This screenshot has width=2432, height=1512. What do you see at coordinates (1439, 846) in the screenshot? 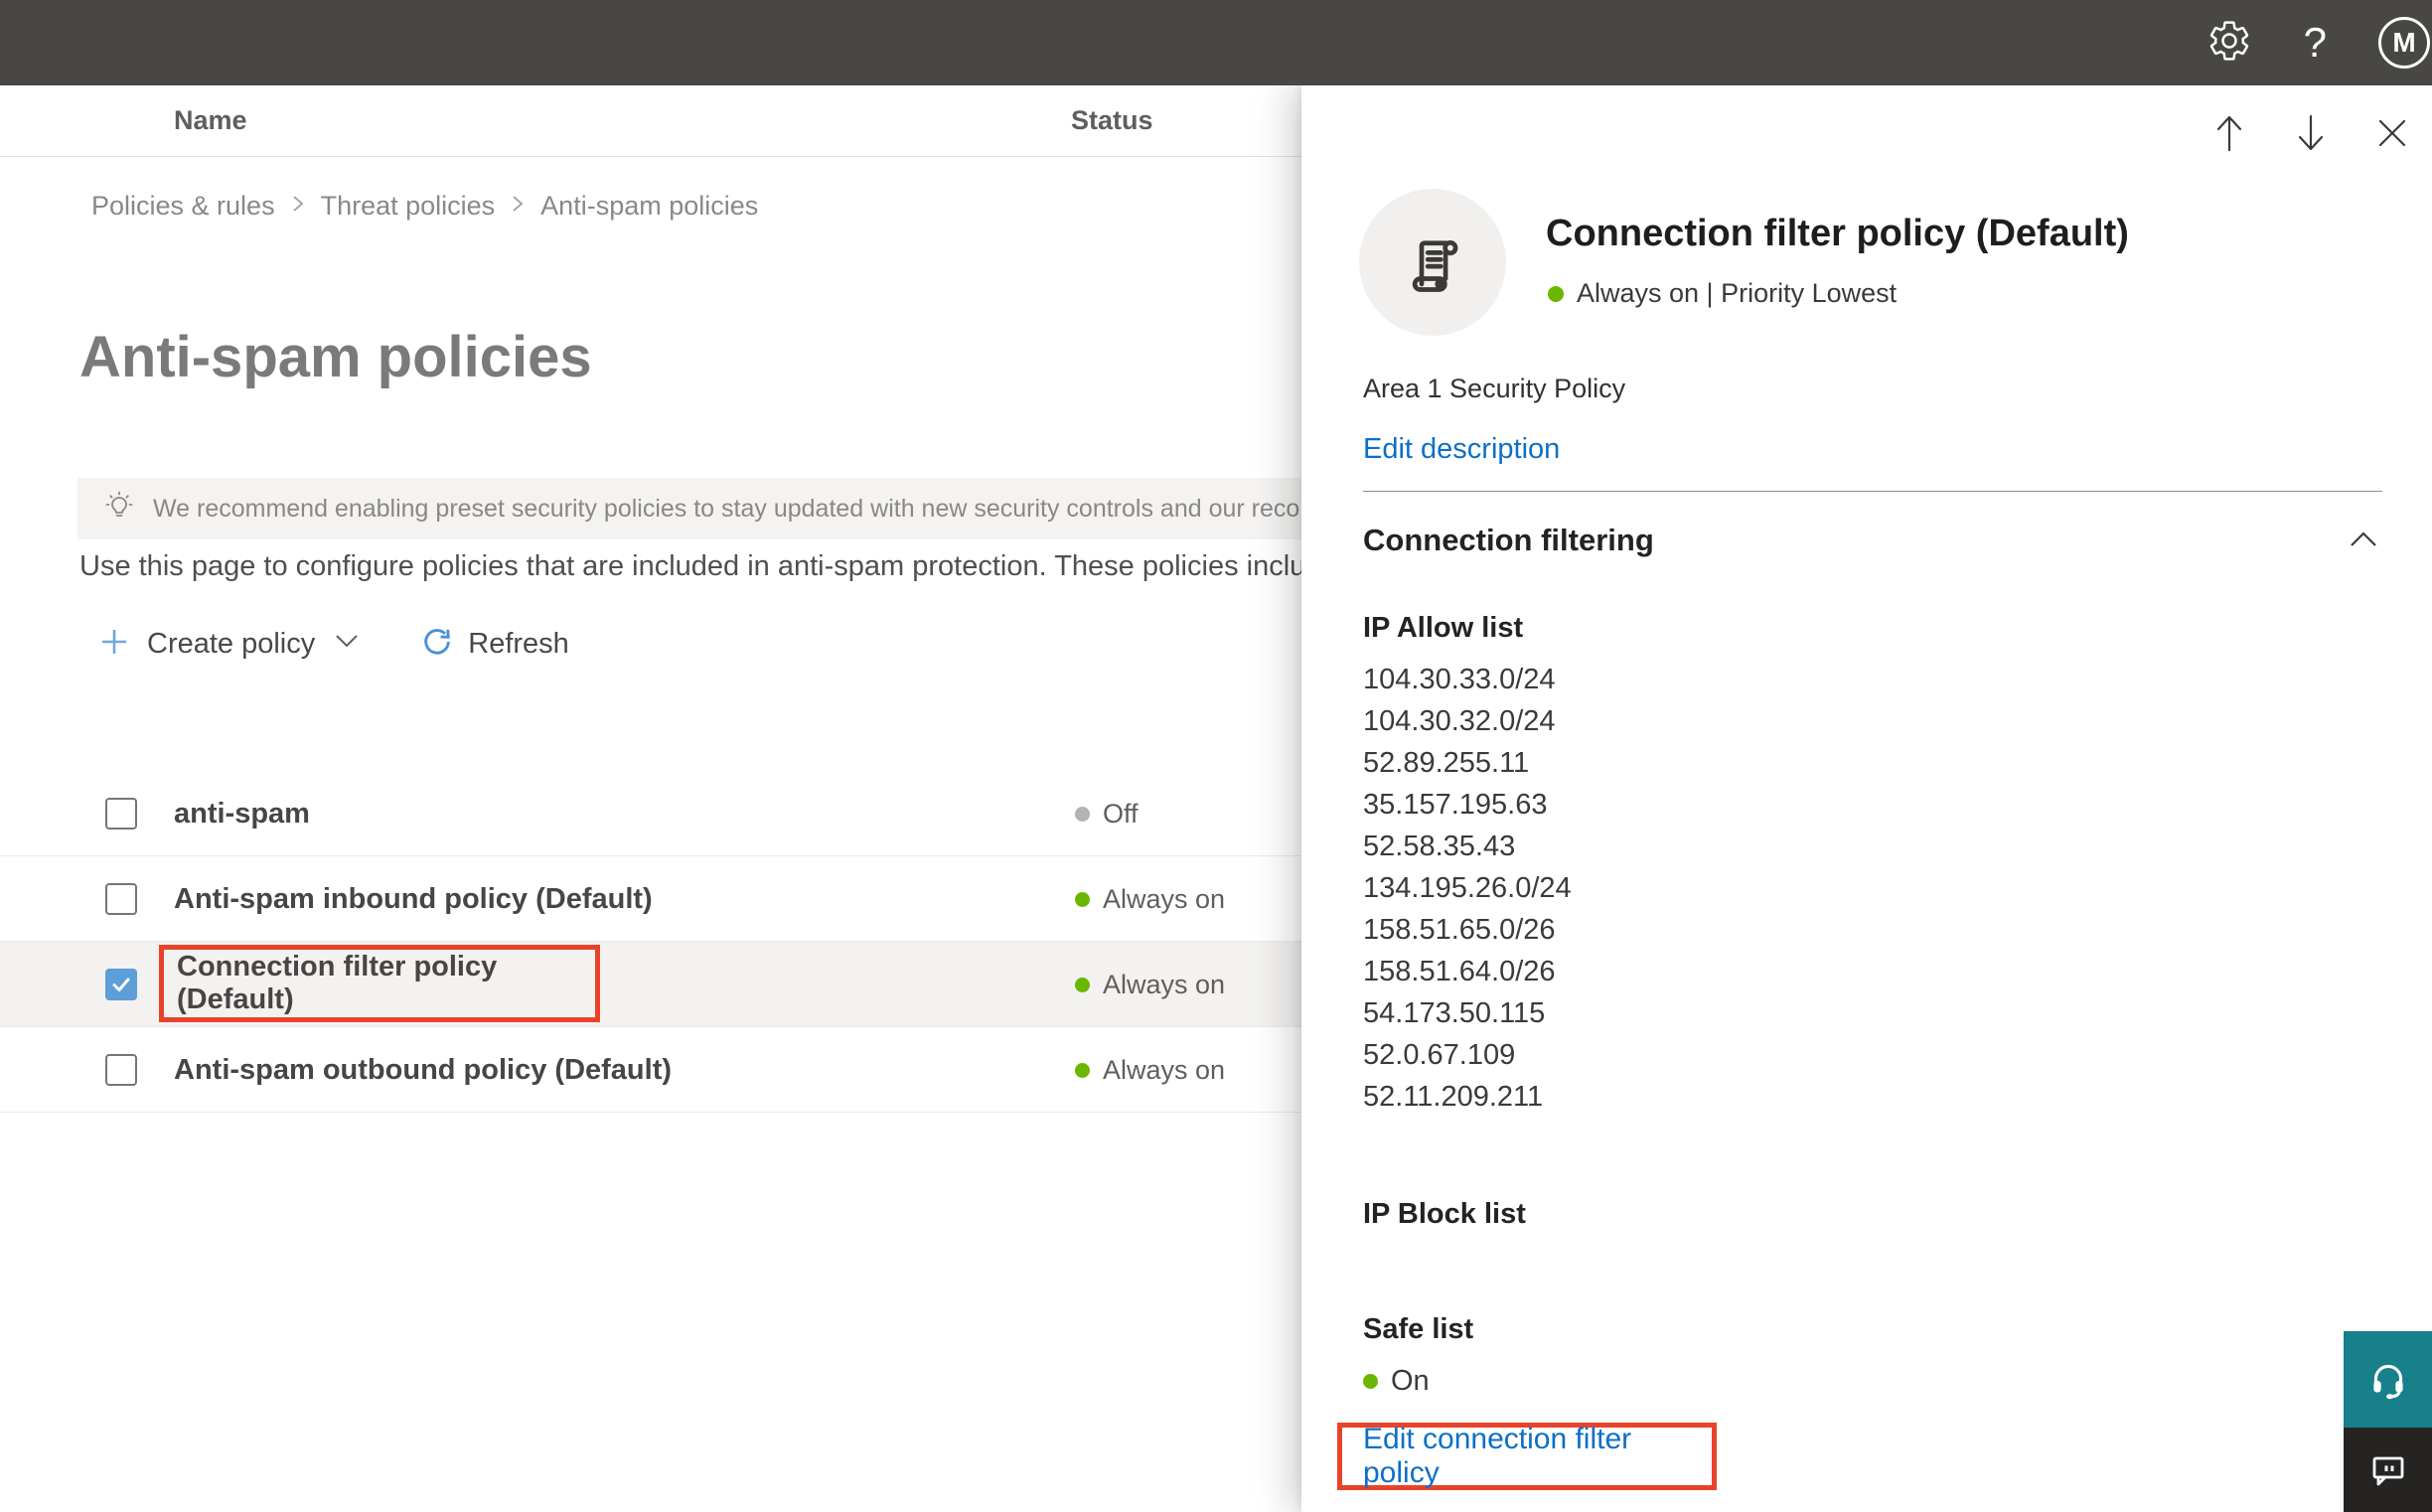
I see `ip-entry: 52.58.35.43` at bounding box center [1439, 846].